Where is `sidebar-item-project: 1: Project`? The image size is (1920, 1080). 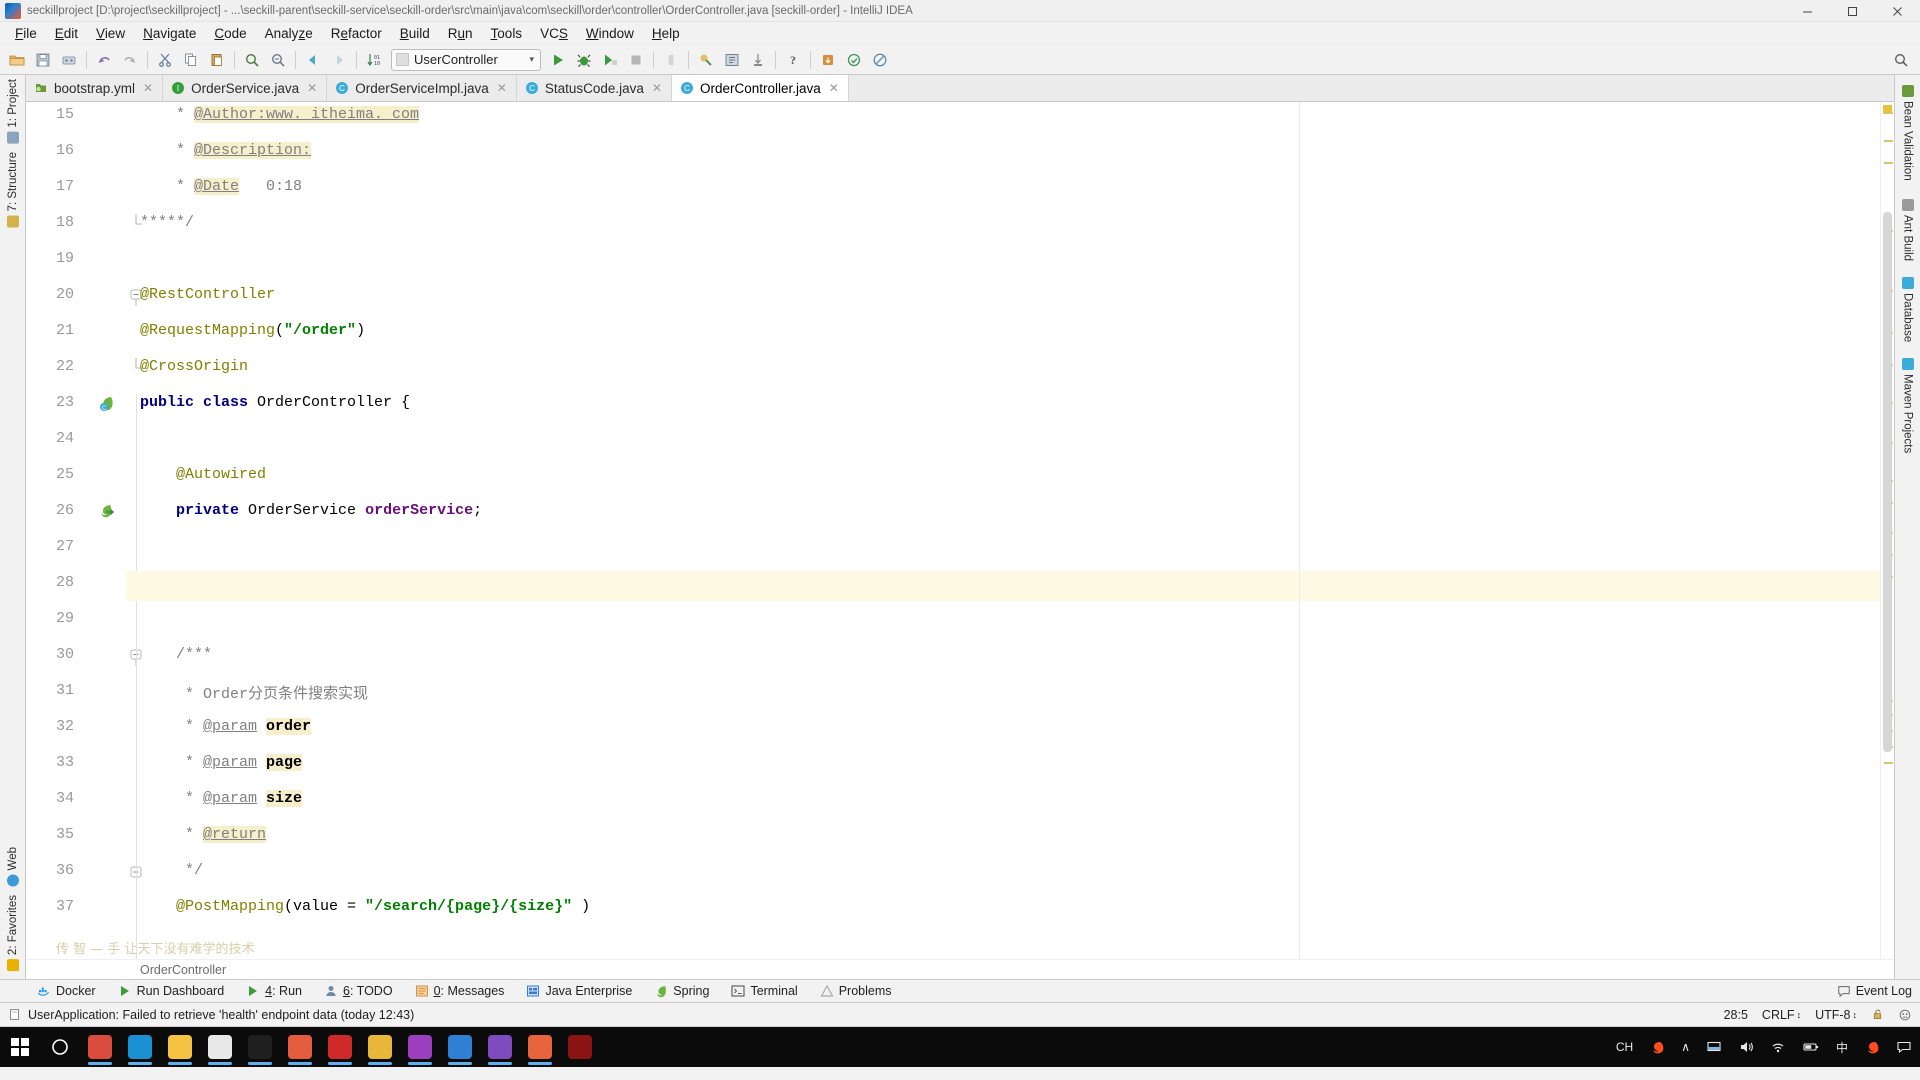 sidebar-item-project: 1: Project is located at coordinates (12, 111).